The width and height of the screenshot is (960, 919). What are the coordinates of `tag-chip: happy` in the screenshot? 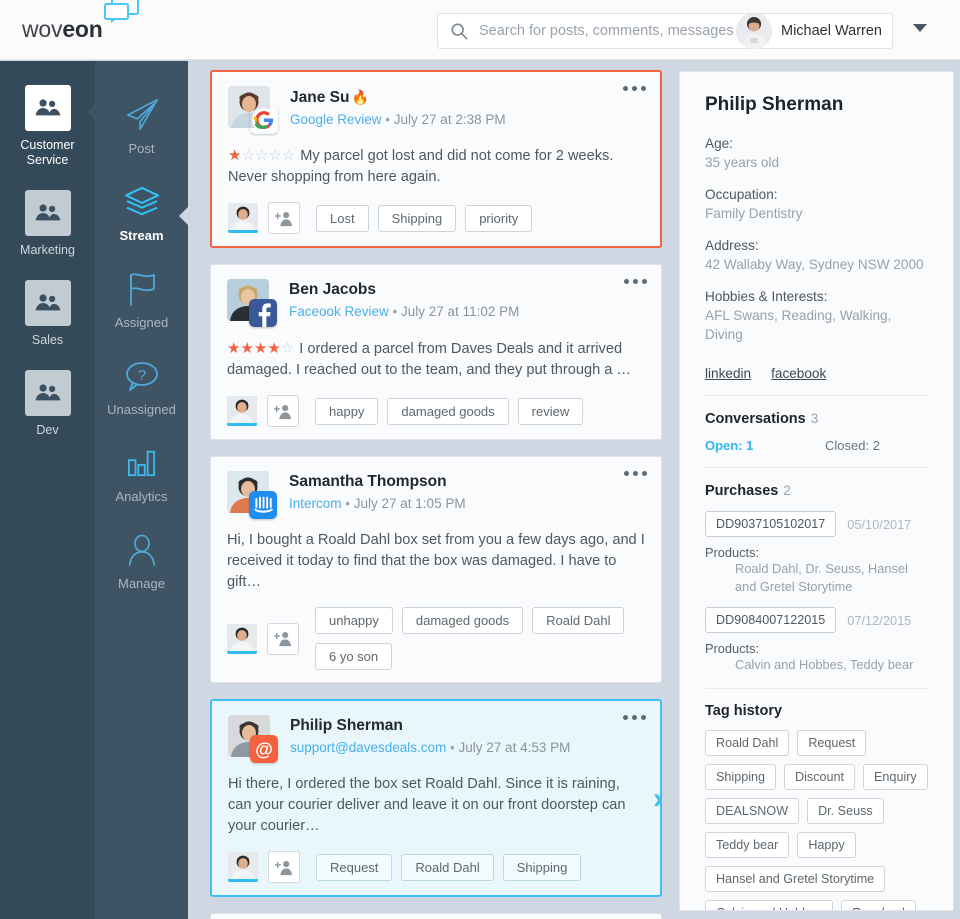 It's located at (347, 411).